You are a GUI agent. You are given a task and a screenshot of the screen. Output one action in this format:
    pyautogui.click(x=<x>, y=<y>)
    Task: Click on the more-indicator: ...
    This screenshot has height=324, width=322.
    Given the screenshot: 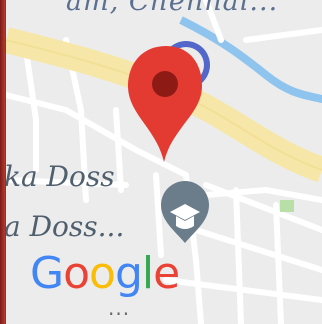 What is the action you would take?
    pyautogui.click(x=119, y=308)
    